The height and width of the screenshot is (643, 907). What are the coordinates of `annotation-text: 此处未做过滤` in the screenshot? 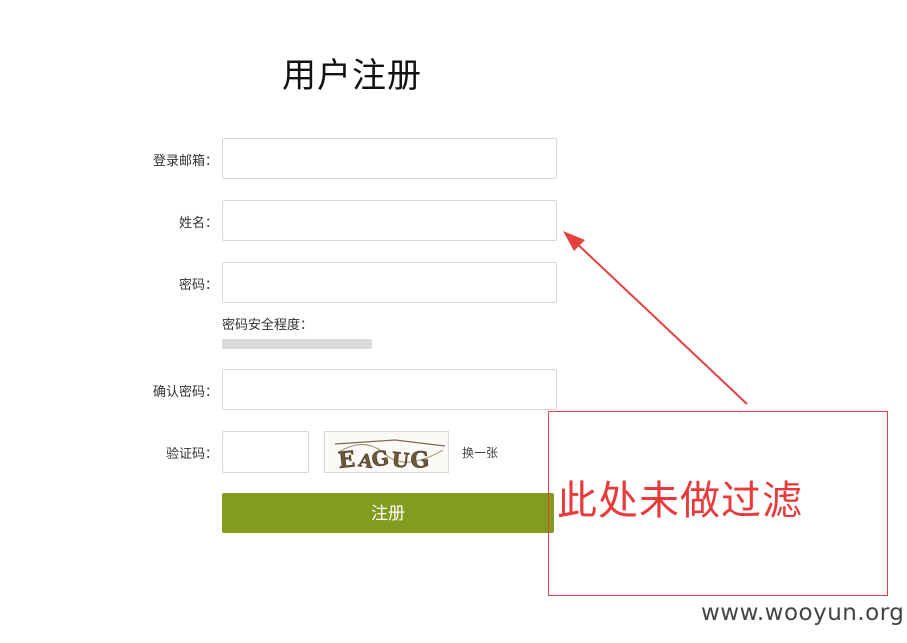 It's located at (680, 501).